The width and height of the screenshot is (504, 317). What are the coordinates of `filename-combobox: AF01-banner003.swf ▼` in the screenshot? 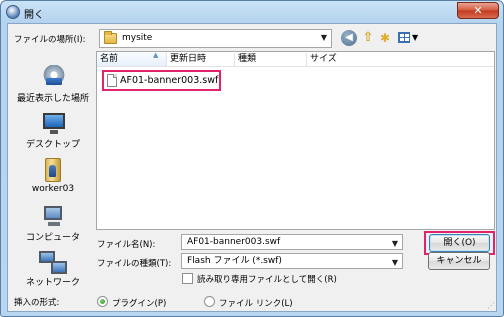 It's located at (292, 242).